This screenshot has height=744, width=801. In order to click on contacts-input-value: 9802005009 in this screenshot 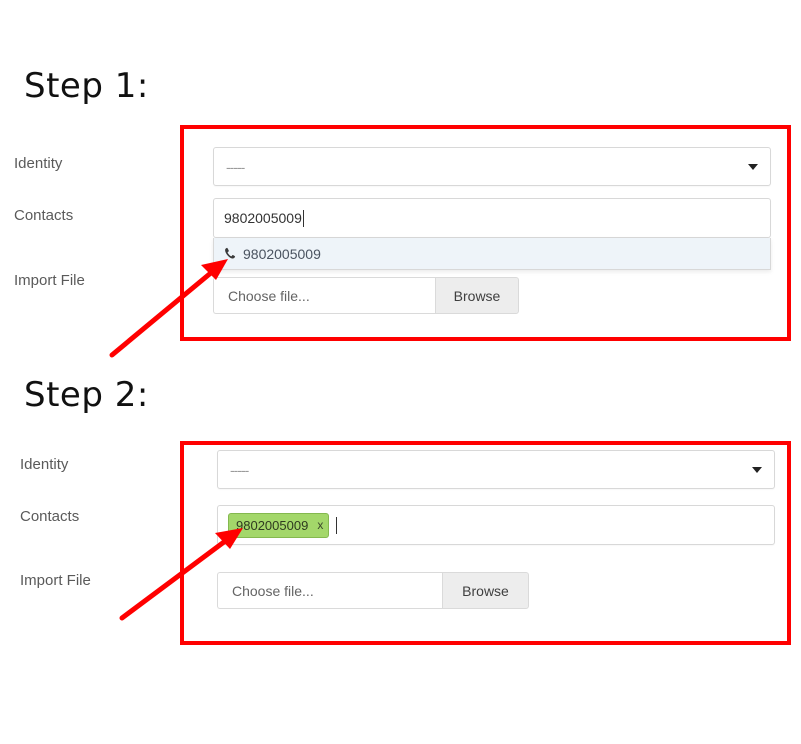, I will do `click(263, 218)`.